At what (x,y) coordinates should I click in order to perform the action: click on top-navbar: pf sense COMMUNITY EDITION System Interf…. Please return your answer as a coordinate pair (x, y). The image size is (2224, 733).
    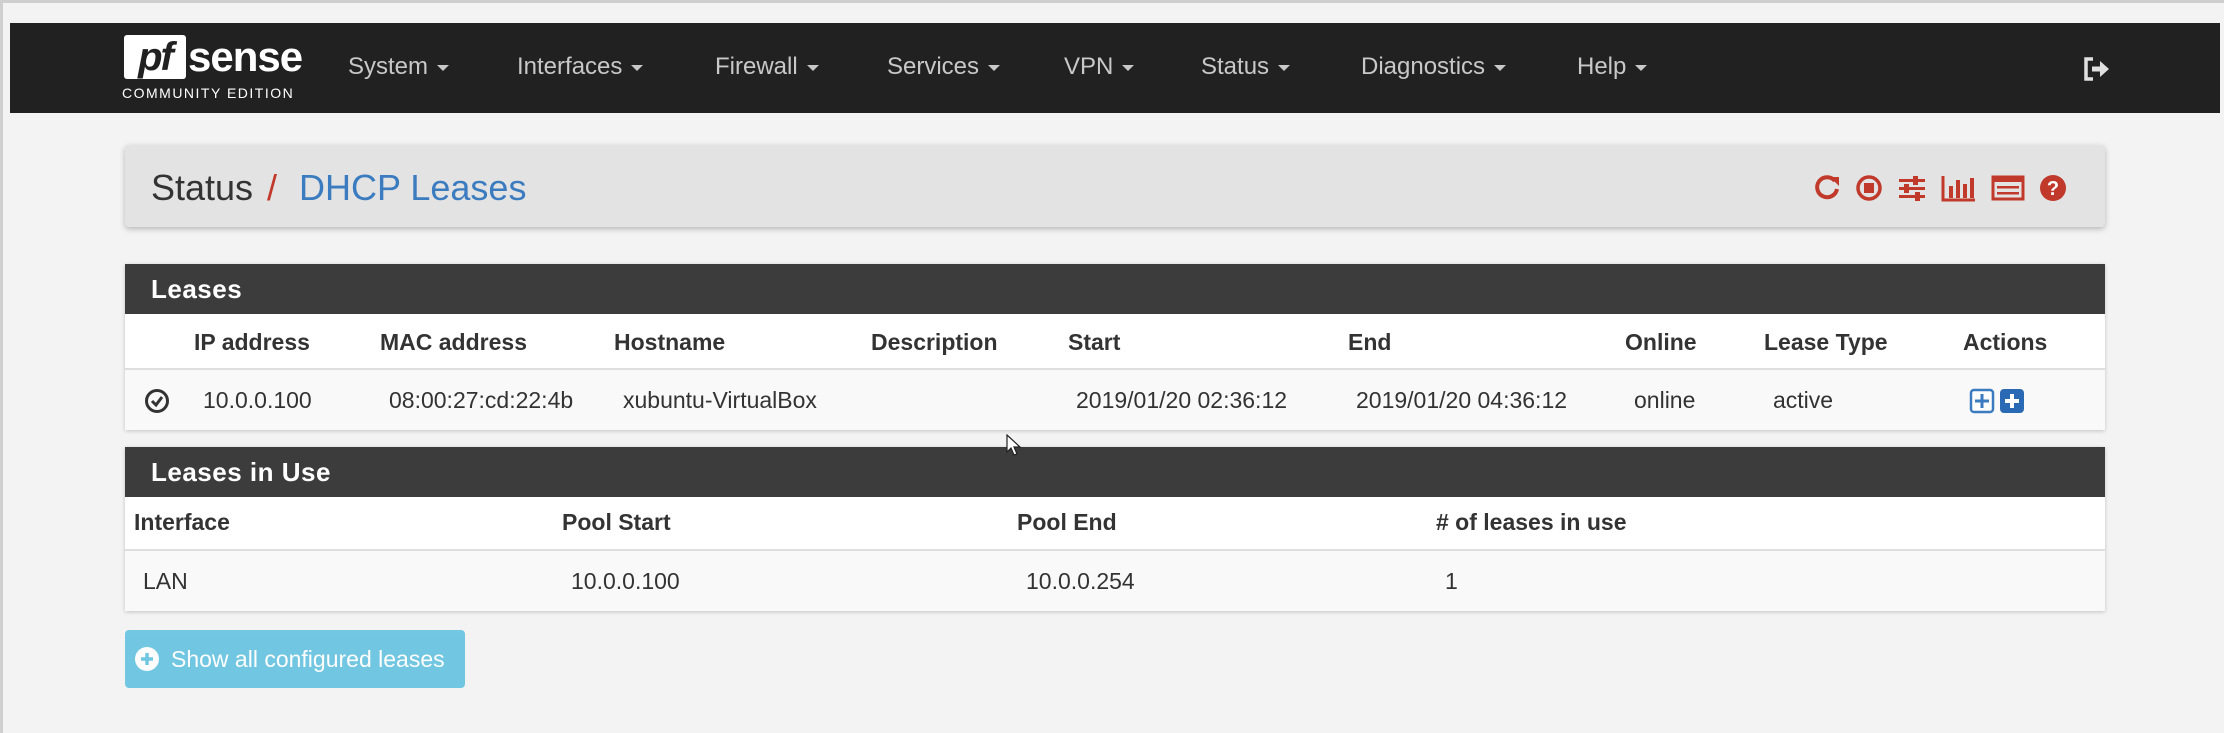
    Looking at the image, I should click on (1115, 68).